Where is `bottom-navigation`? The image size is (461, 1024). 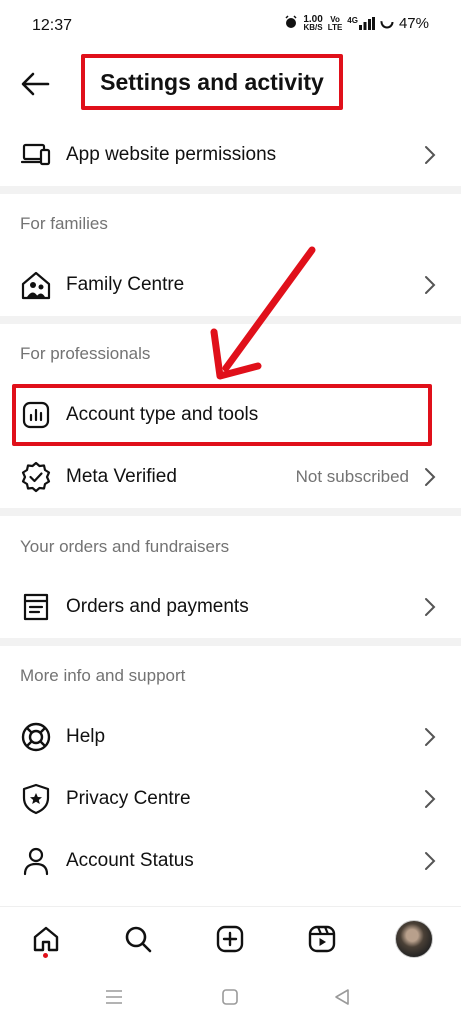 bottom-navigation is located at coordinates (230, 938).